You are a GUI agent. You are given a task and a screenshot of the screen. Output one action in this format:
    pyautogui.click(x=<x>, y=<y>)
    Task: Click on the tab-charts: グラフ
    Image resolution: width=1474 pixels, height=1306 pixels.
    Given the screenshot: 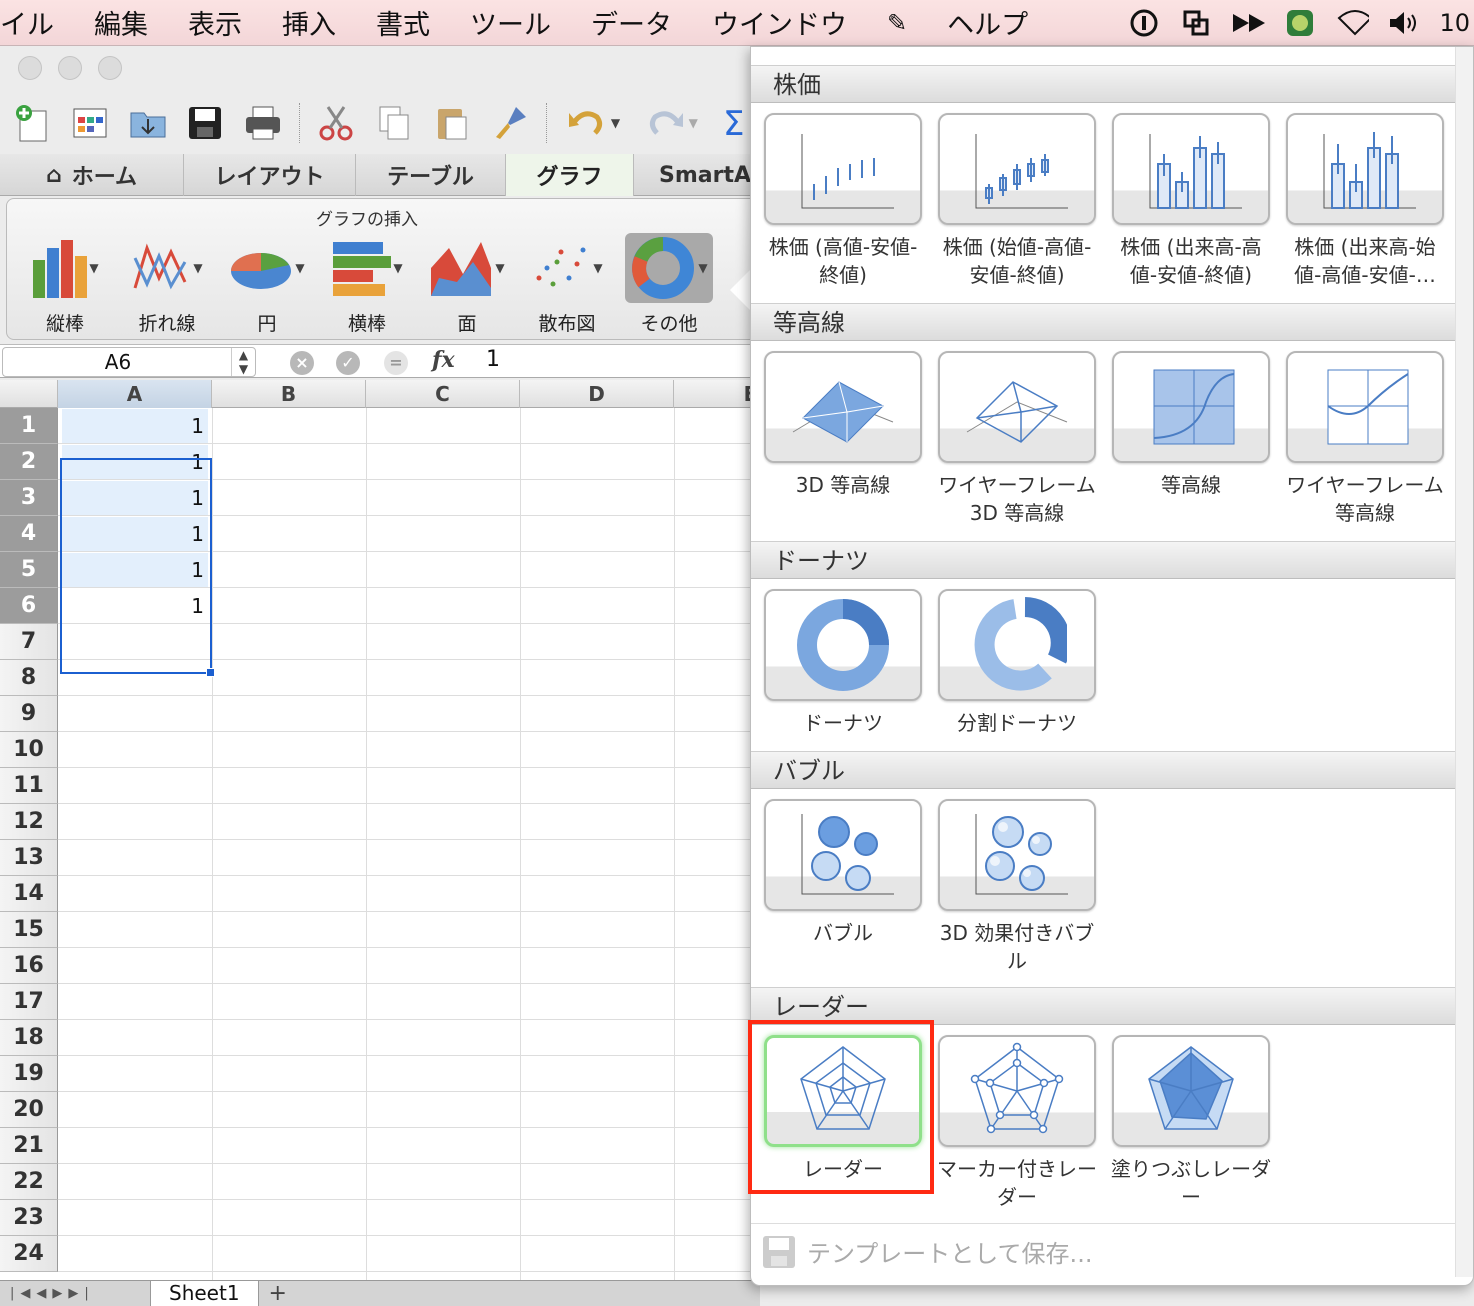 What is the action you would take?
    pyautogui.click(x=570, y=175)
    